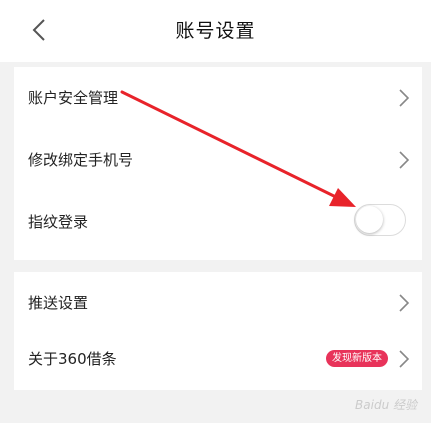  Describe the element at coordinates (58, 222) in the screenshot. I see `row-label-fingerprint-login: 指纹登录` at that location.